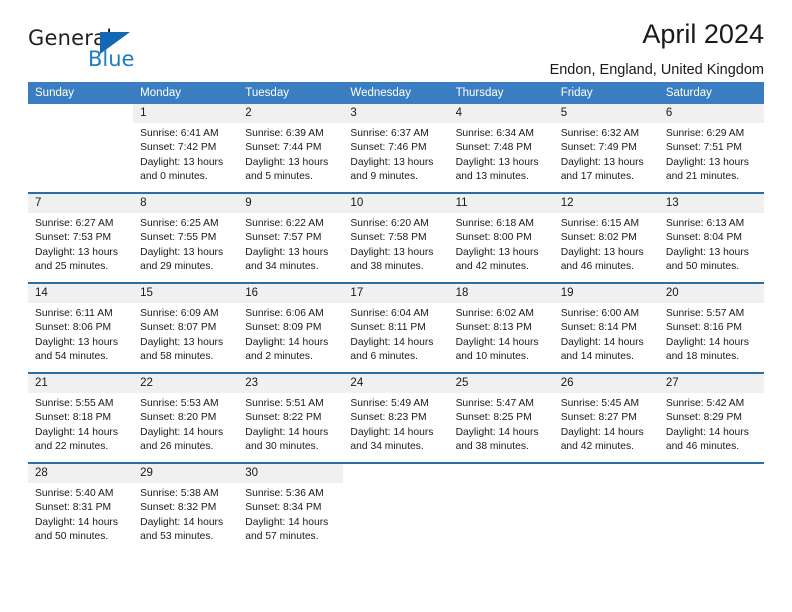  I want to click on day-number: 19, so click(606, 293).